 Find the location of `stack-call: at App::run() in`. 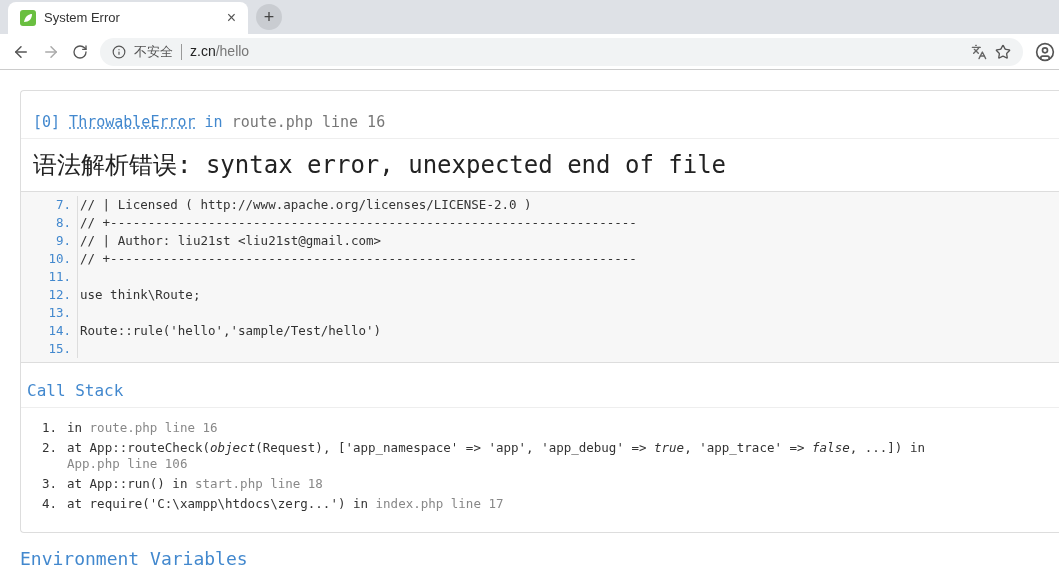

stack-call: at App::run() in is located at coordinates (127, 483).